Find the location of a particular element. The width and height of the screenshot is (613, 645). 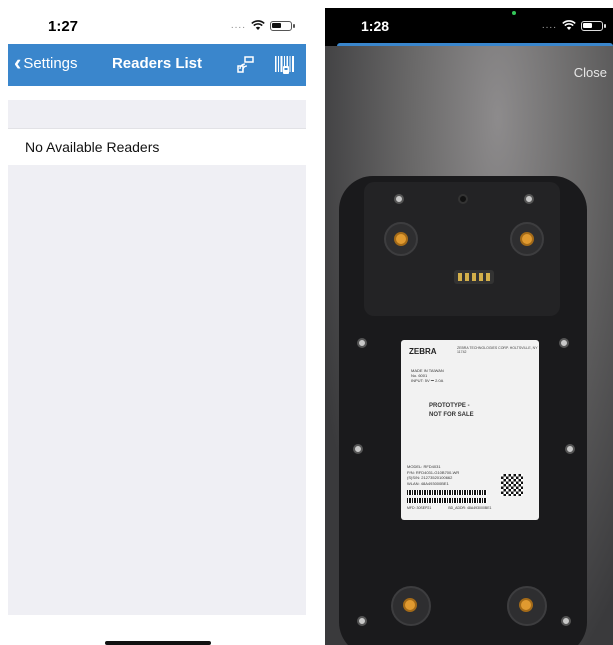

sensor-hole is located at coordinates (463, 199).